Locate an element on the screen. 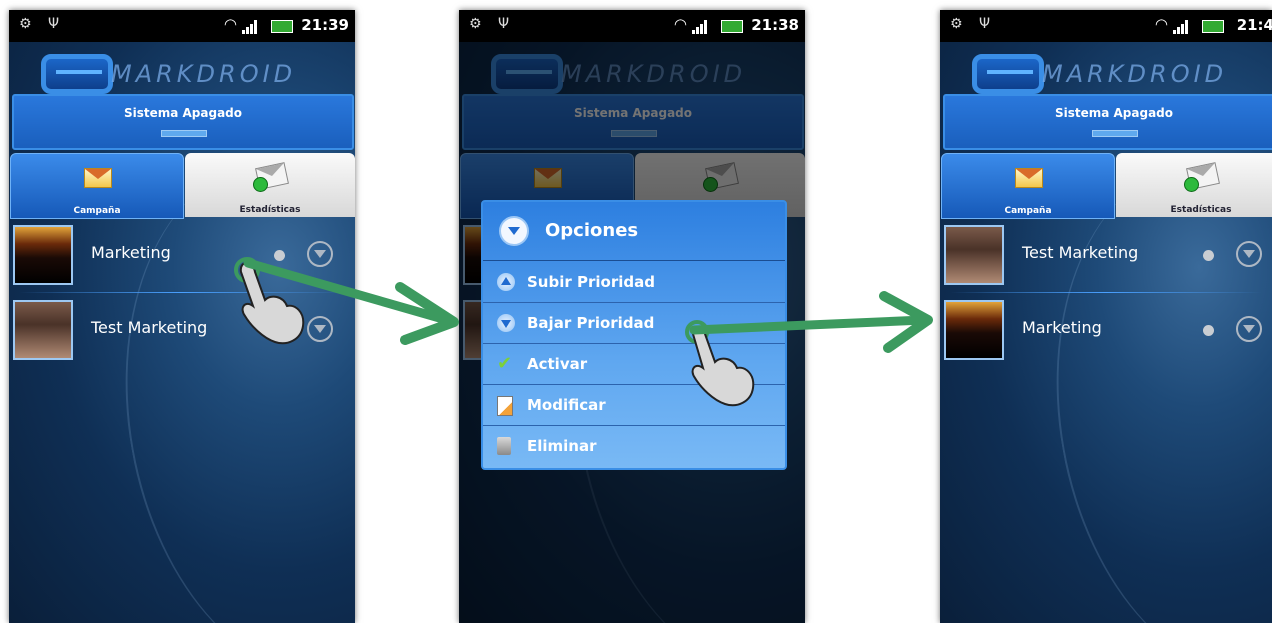  status-bar: ⚙ Ψ ◠ 21:4 is located at coordinates (1106, 26).